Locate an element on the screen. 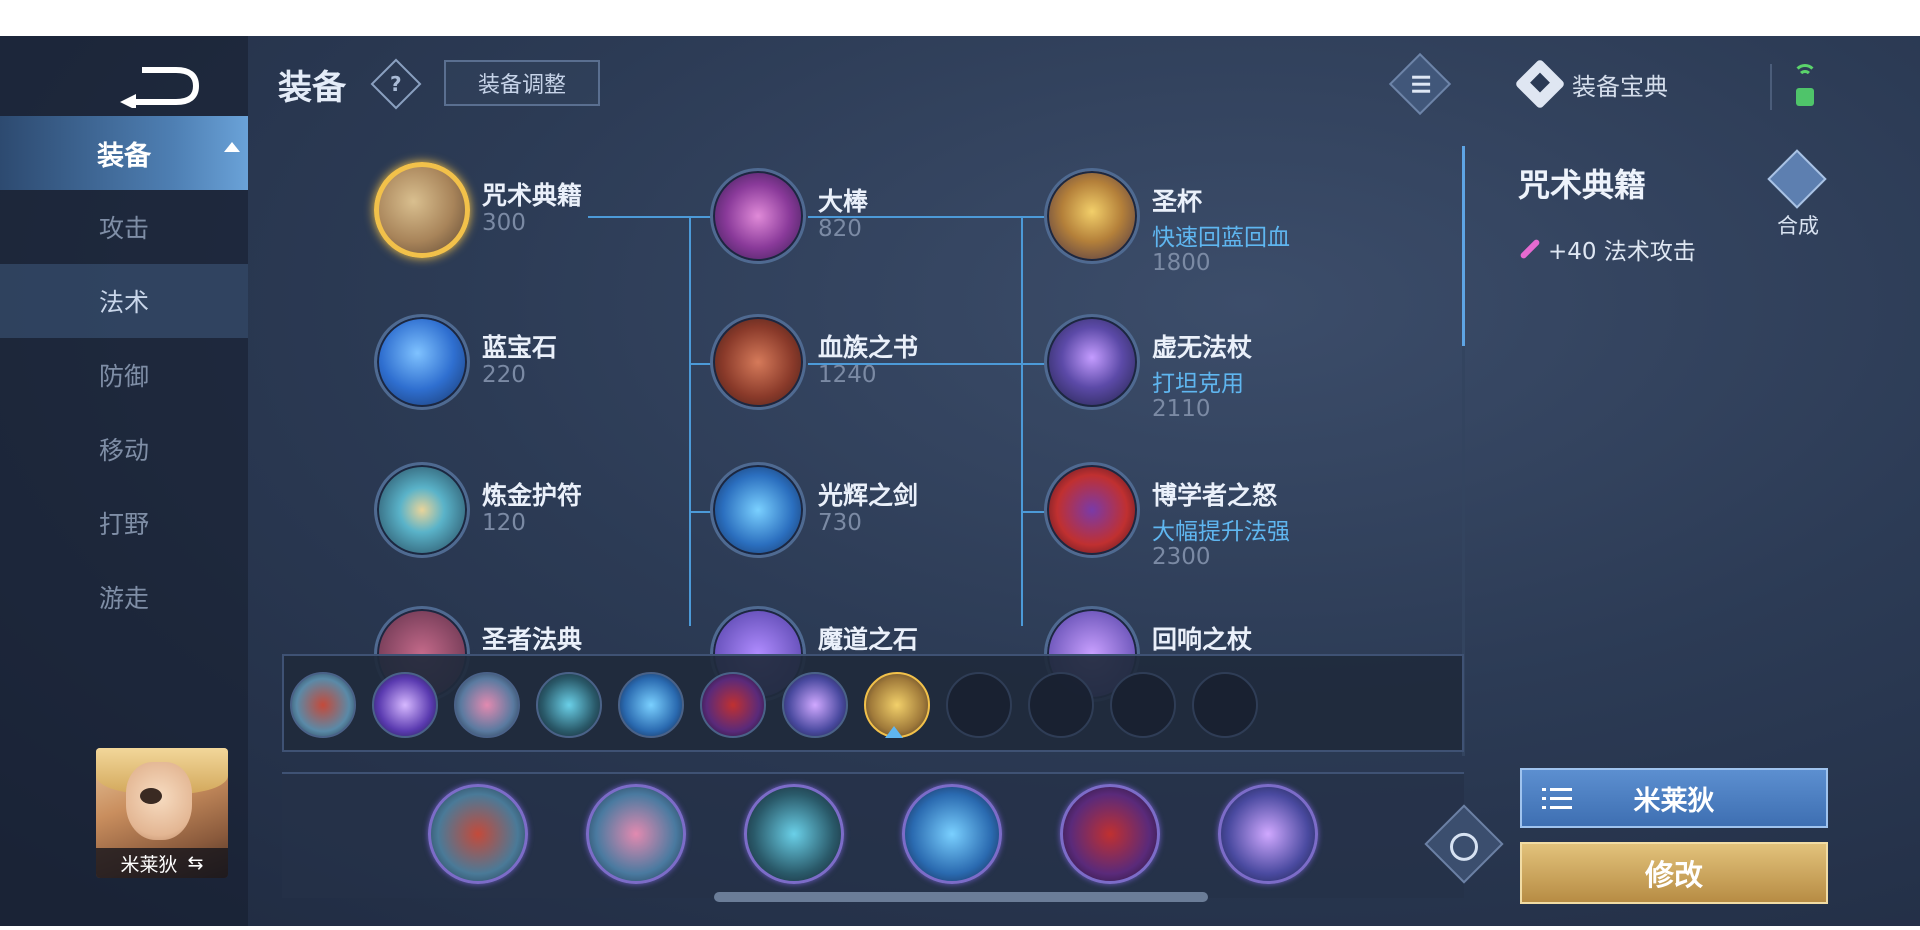 This screenshot has width=1920, height=930. item-description: 大幅提升法强 is located at coordinates (1221, 532).